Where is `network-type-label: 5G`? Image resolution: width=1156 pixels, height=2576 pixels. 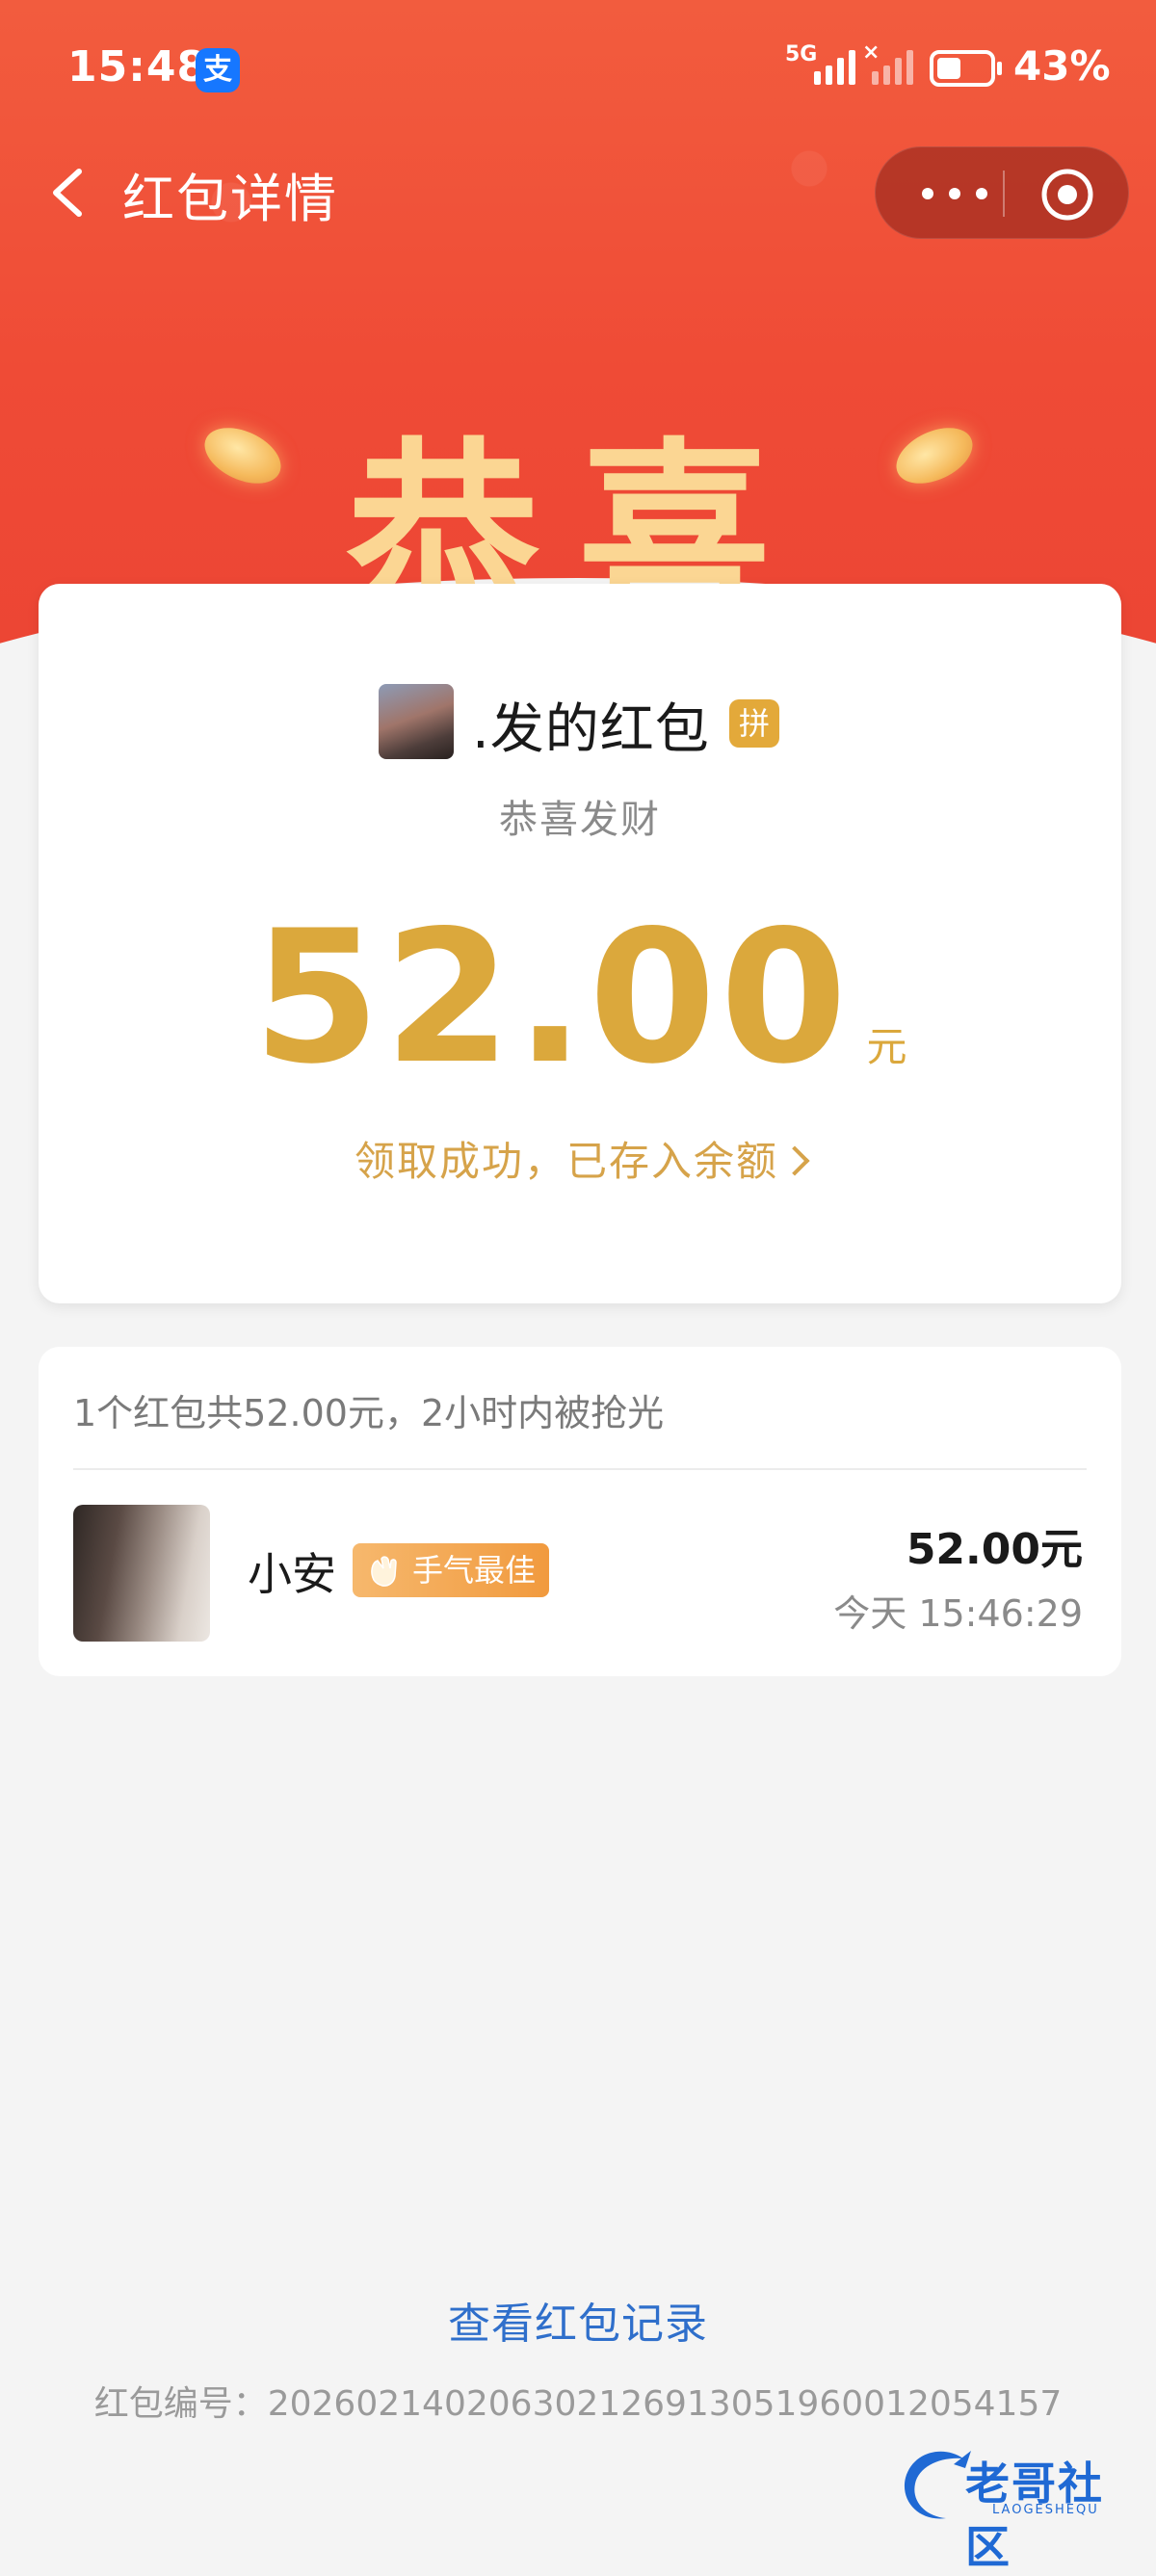 network-type-label: 5G is located at coordinates (801, 54).